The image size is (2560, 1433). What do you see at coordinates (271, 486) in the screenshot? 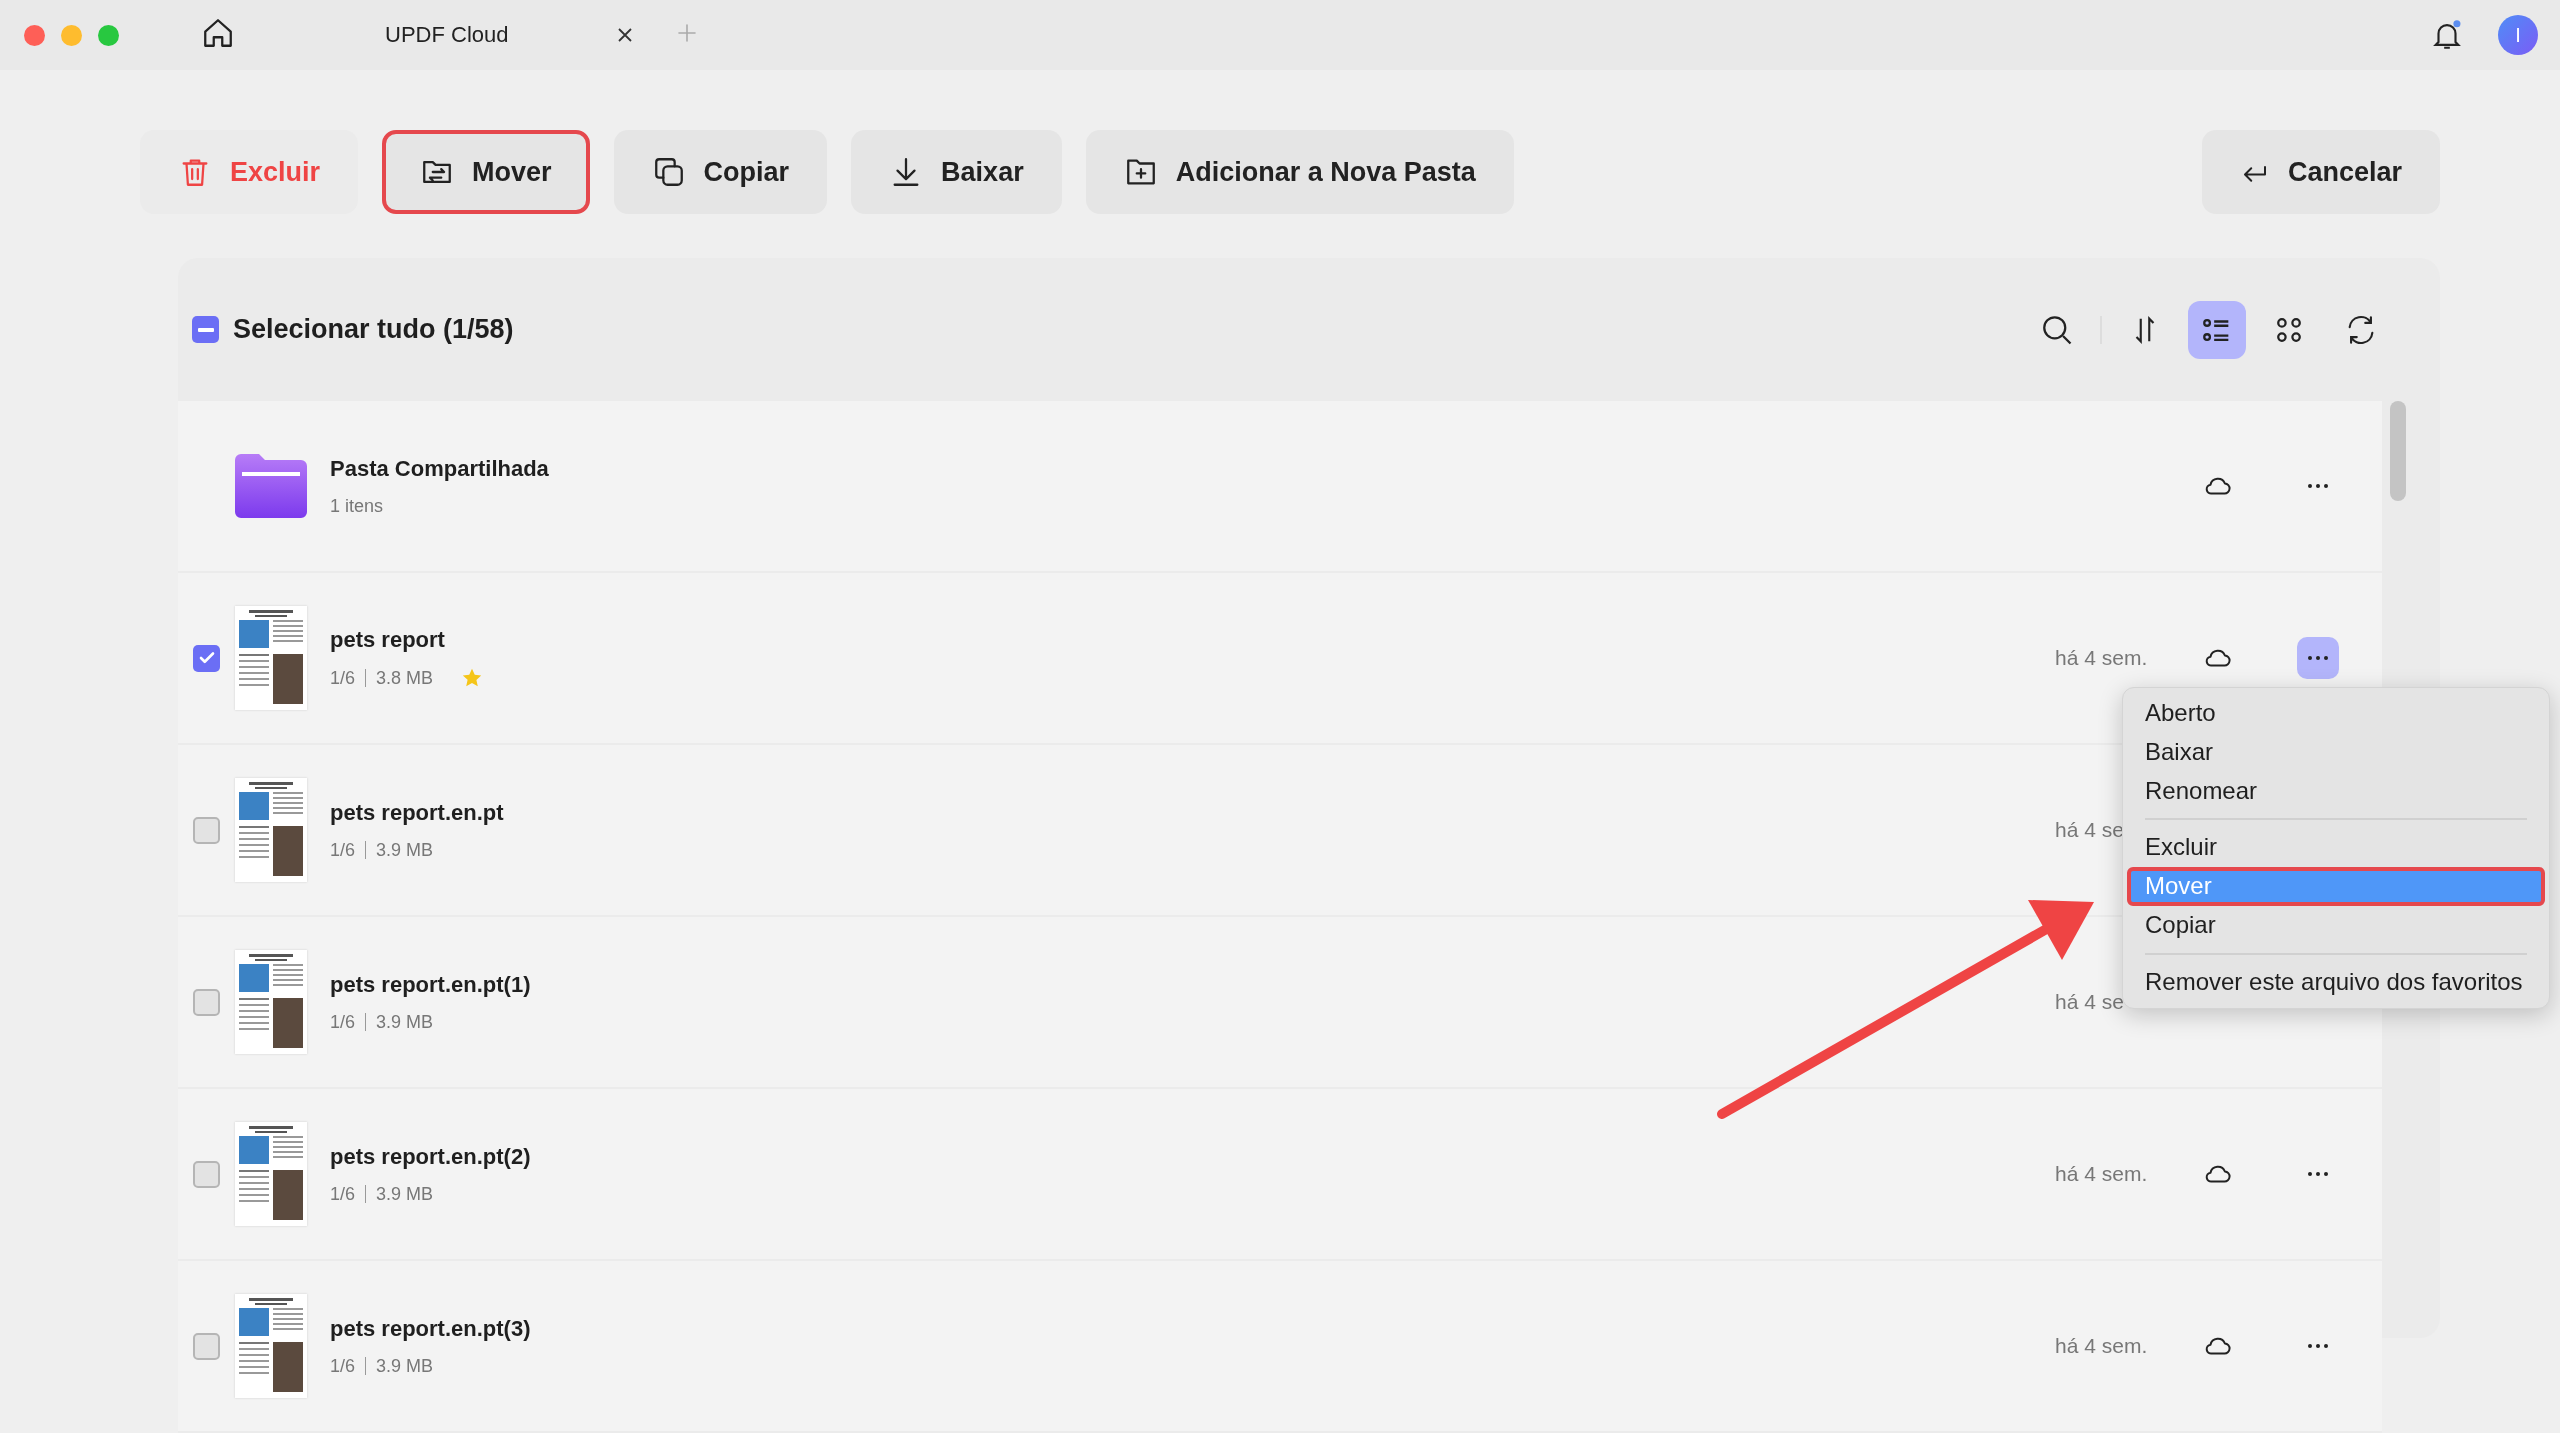
I see `folder-icon` at bounding box center [271, 486].